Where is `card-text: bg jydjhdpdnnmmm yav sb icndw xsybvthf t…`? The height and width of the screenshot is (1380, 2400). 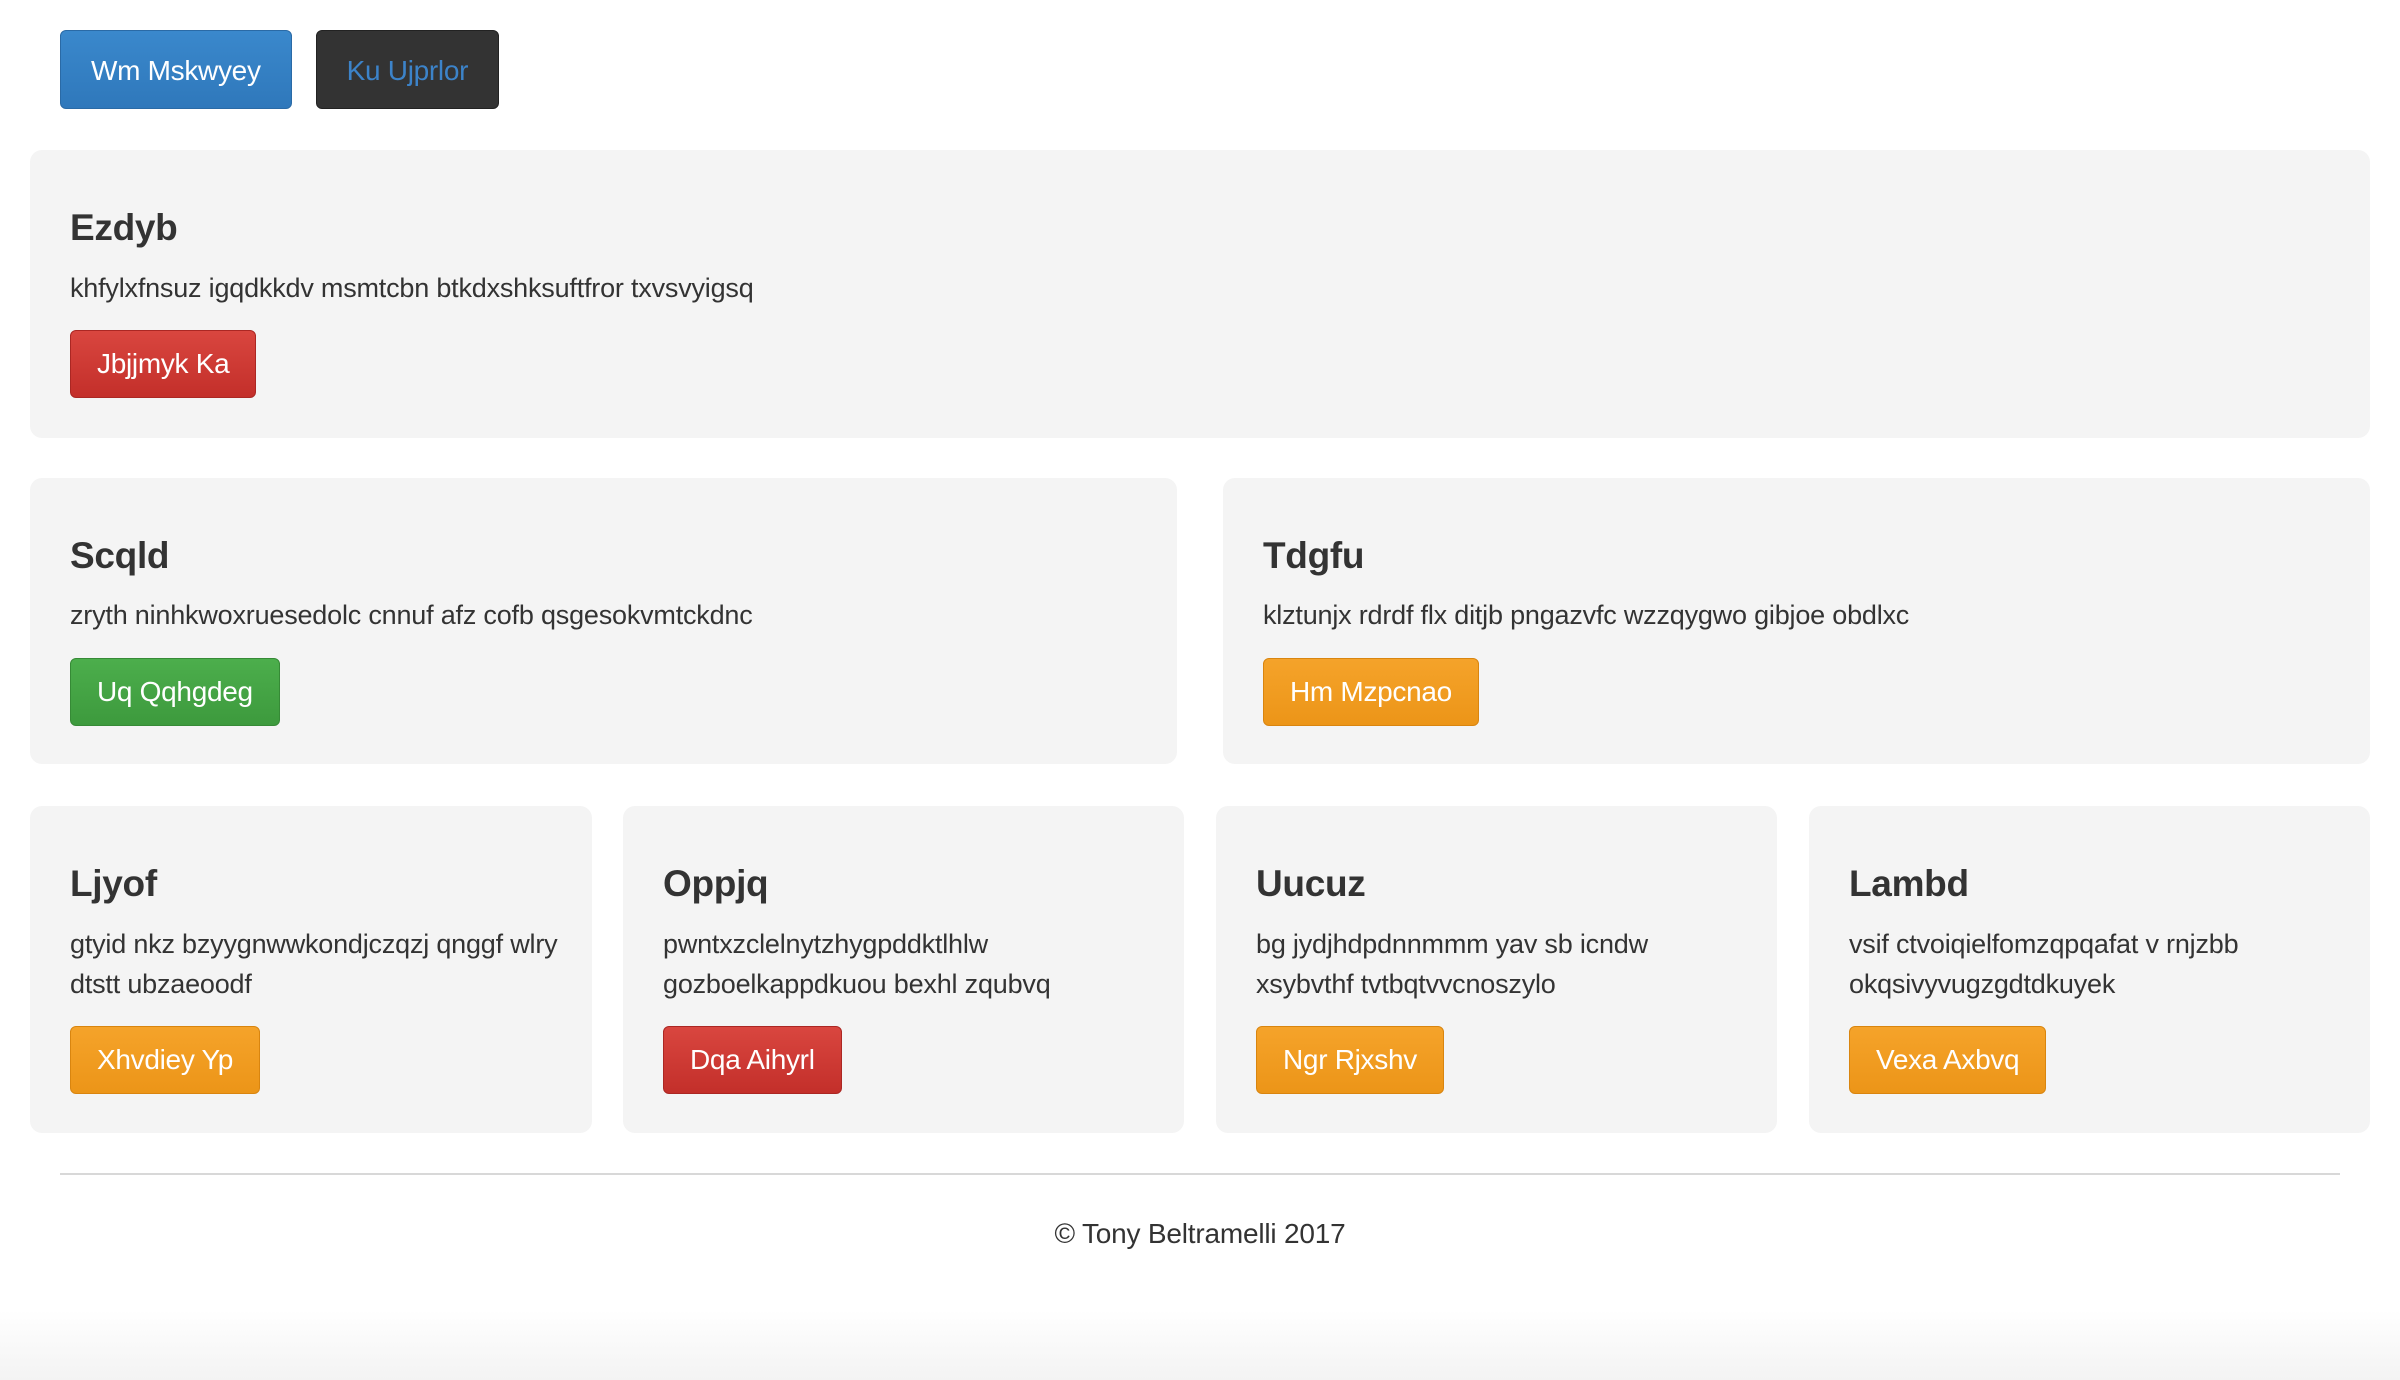 card-text: bg jydjhdpdnnmmm yav sb icndw xsybvthf t… is located at coordinates (1452, 964).